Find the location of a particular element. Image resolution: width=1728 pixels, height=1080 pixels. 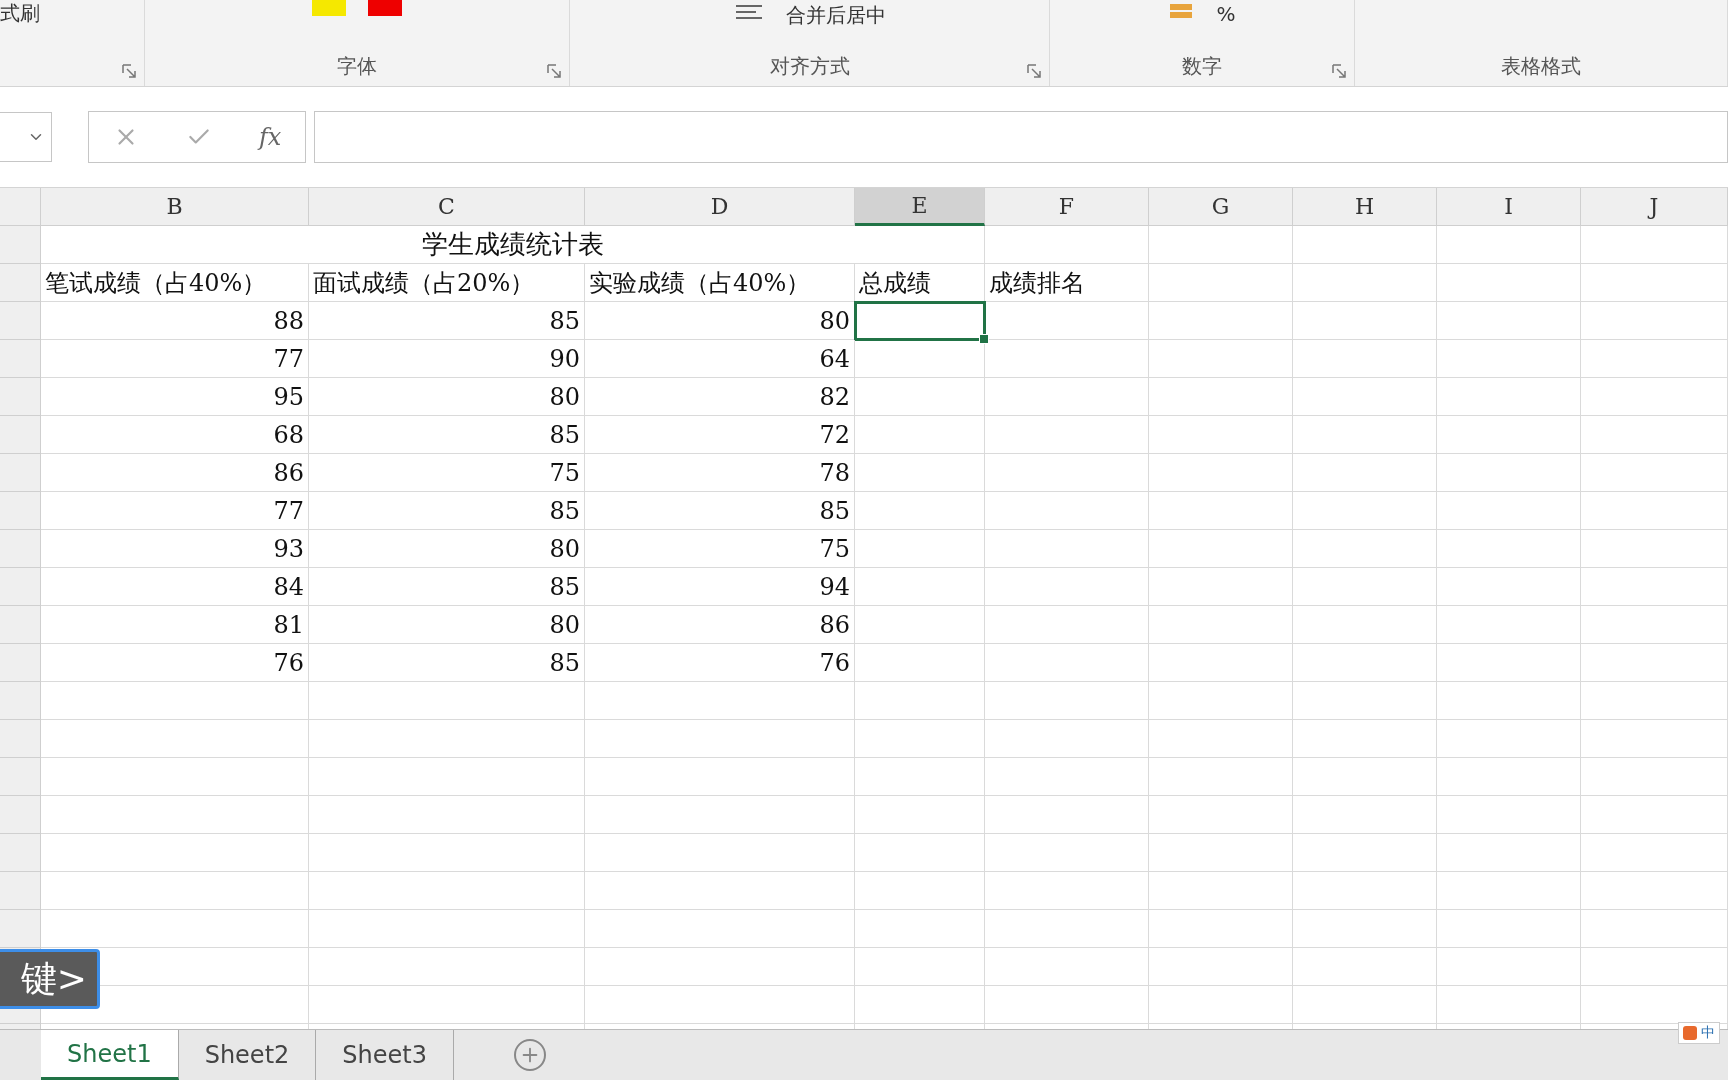

function-button: fx is located at coordinates (270, 137).